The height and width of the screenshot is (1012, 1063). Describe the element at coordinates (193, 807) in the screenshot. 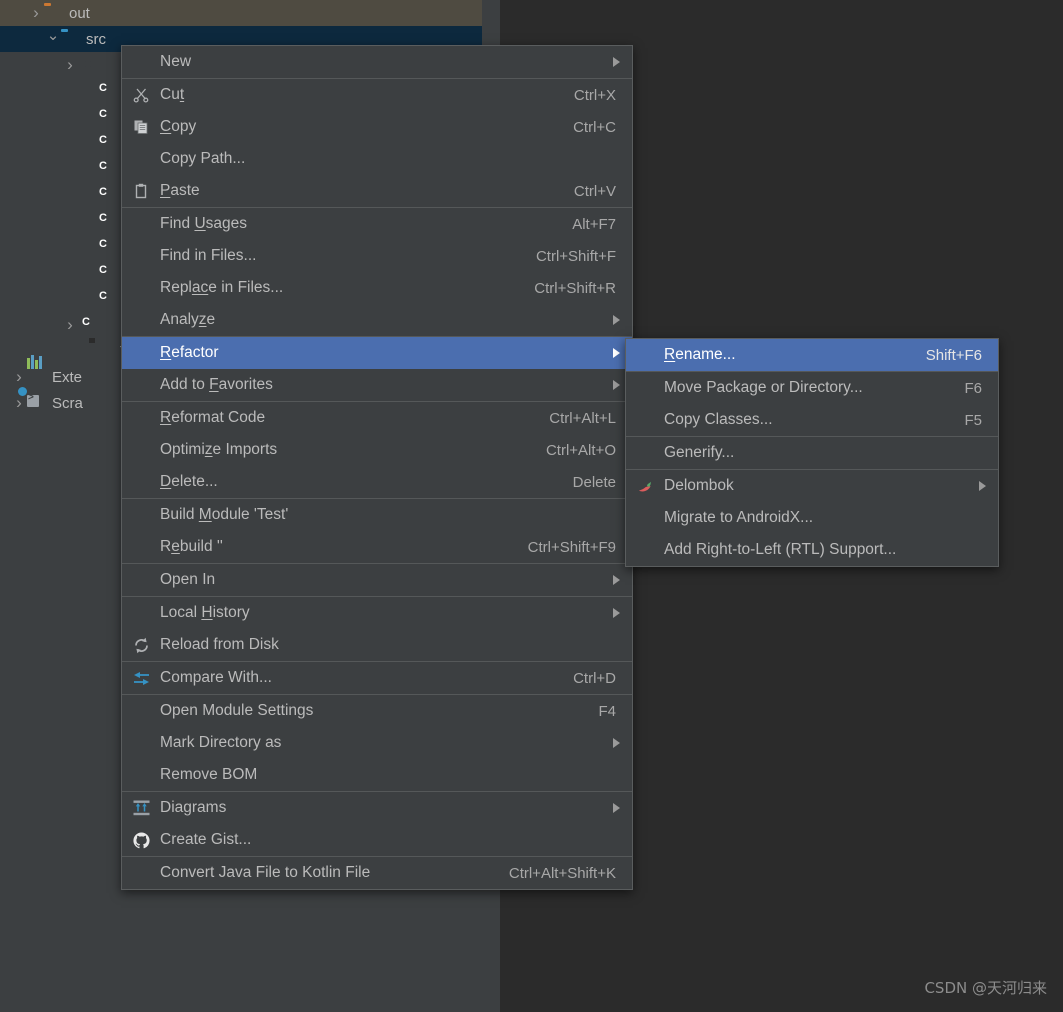

I see `menu-item-label: Diagrams` at that location.